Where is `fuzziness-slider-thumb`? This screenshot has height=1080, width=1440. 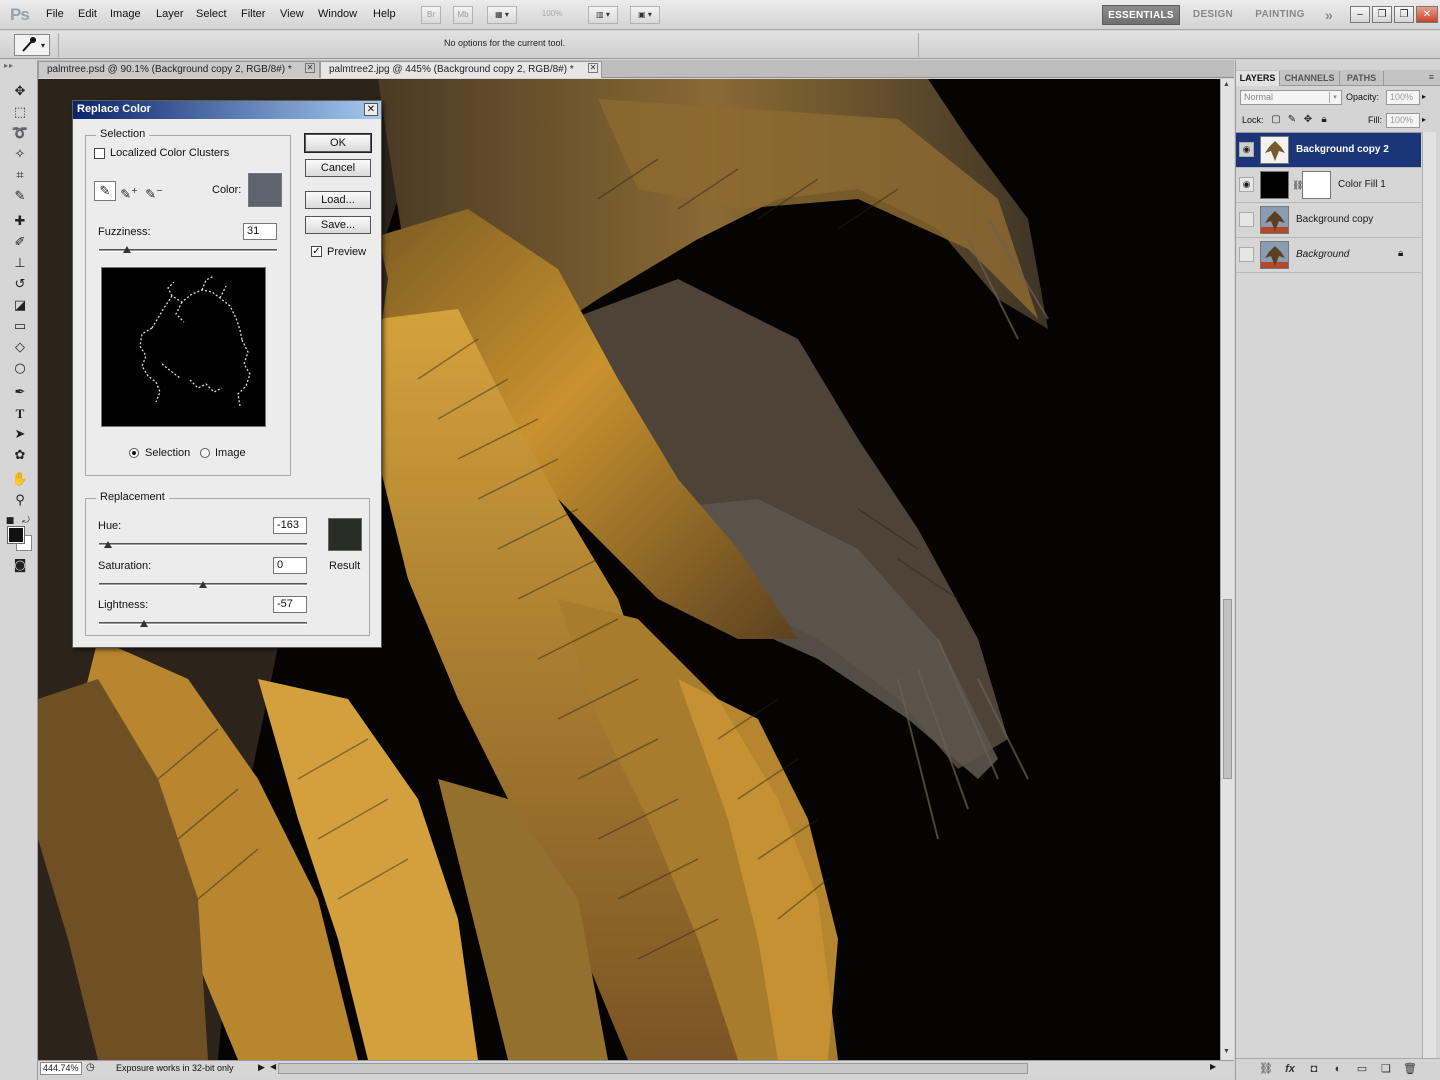
fuzziness-slider-thumb is located at coordinates (127, 249).